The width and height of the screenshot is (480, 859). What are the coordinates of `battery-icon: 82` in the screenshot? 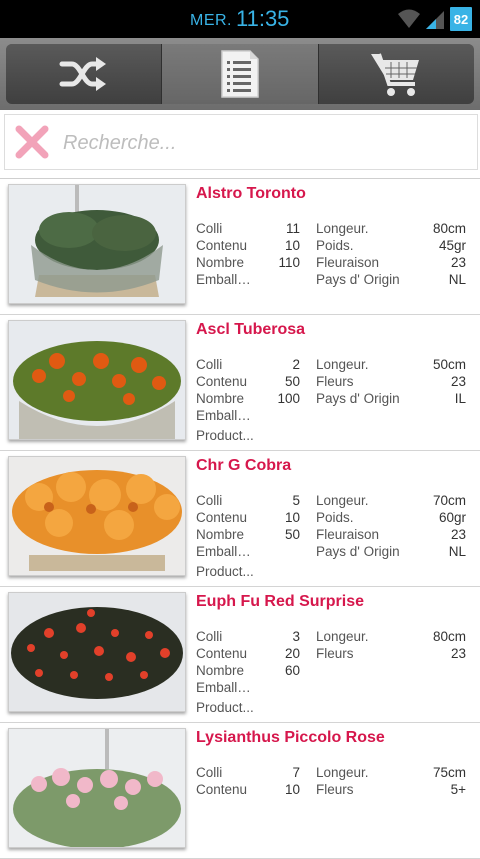 It's located at (461, 19).